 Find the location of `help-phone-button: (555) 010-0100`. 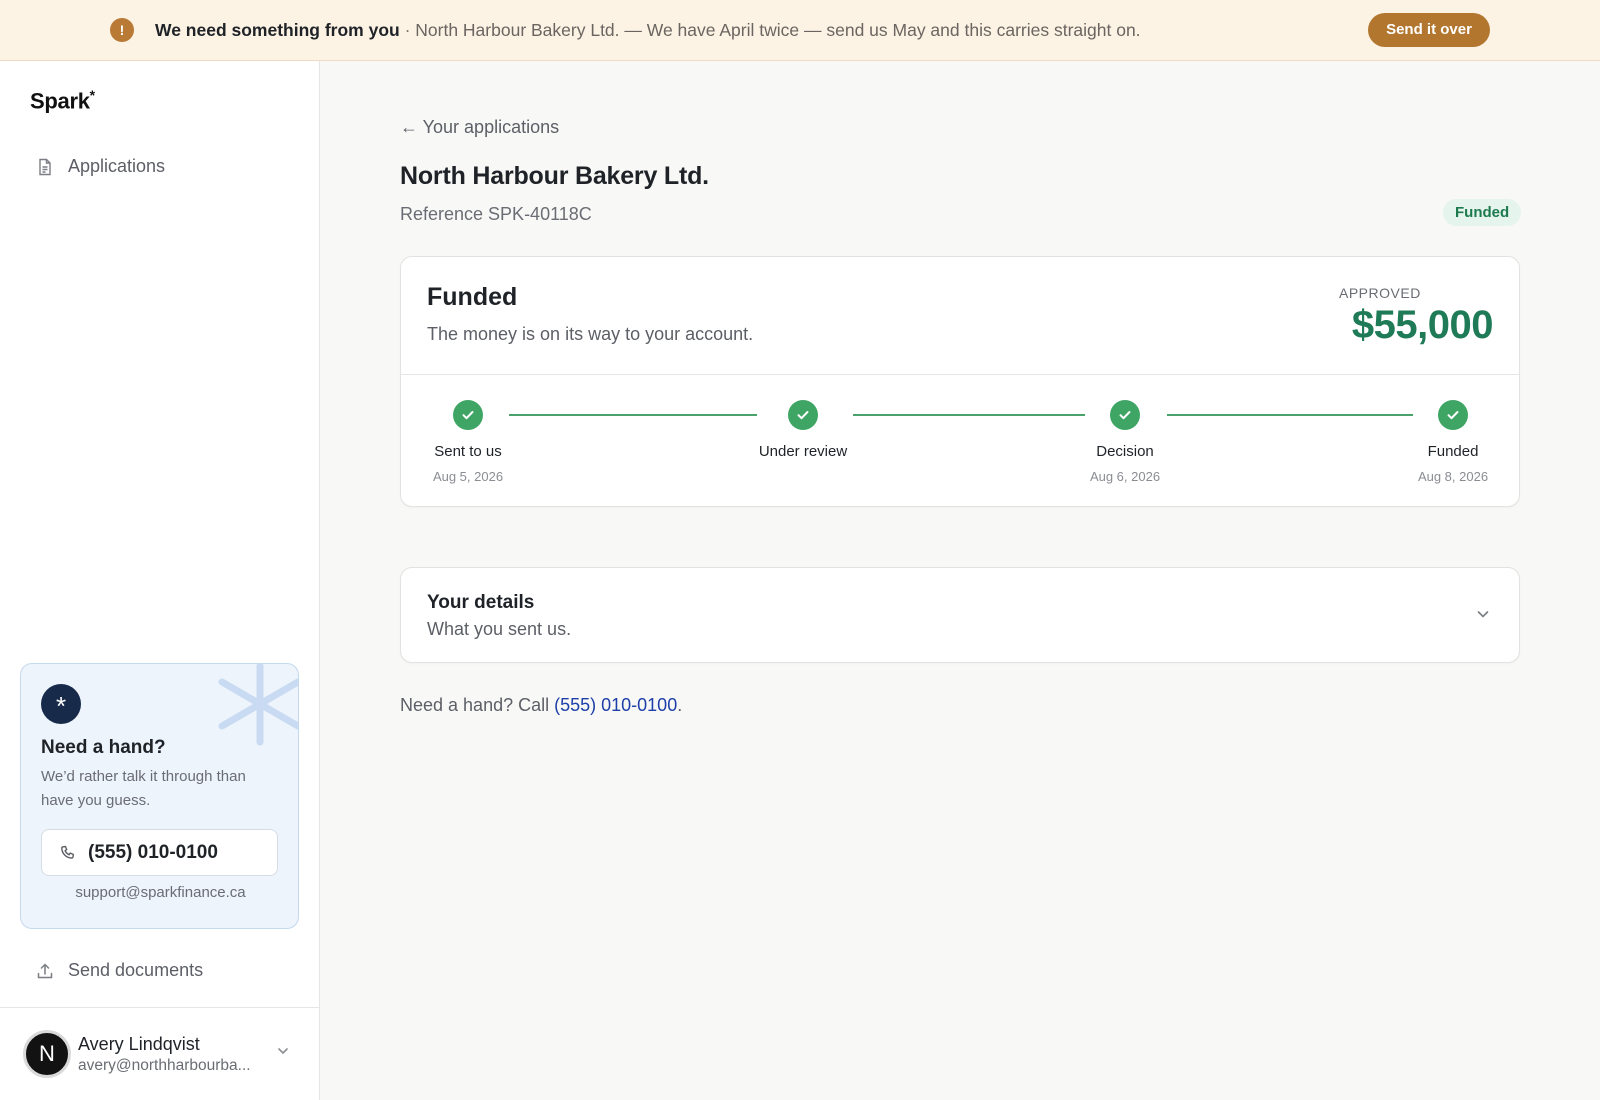

help-phone-button: (555) 010-0100 is located at coordinates (159, 852).